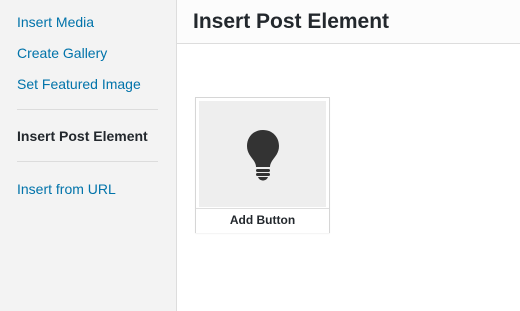 The height and width of the screenshot is (311, 520). I want to click on sidebar-item-insert-media: Insert Media, so click(55, 22).